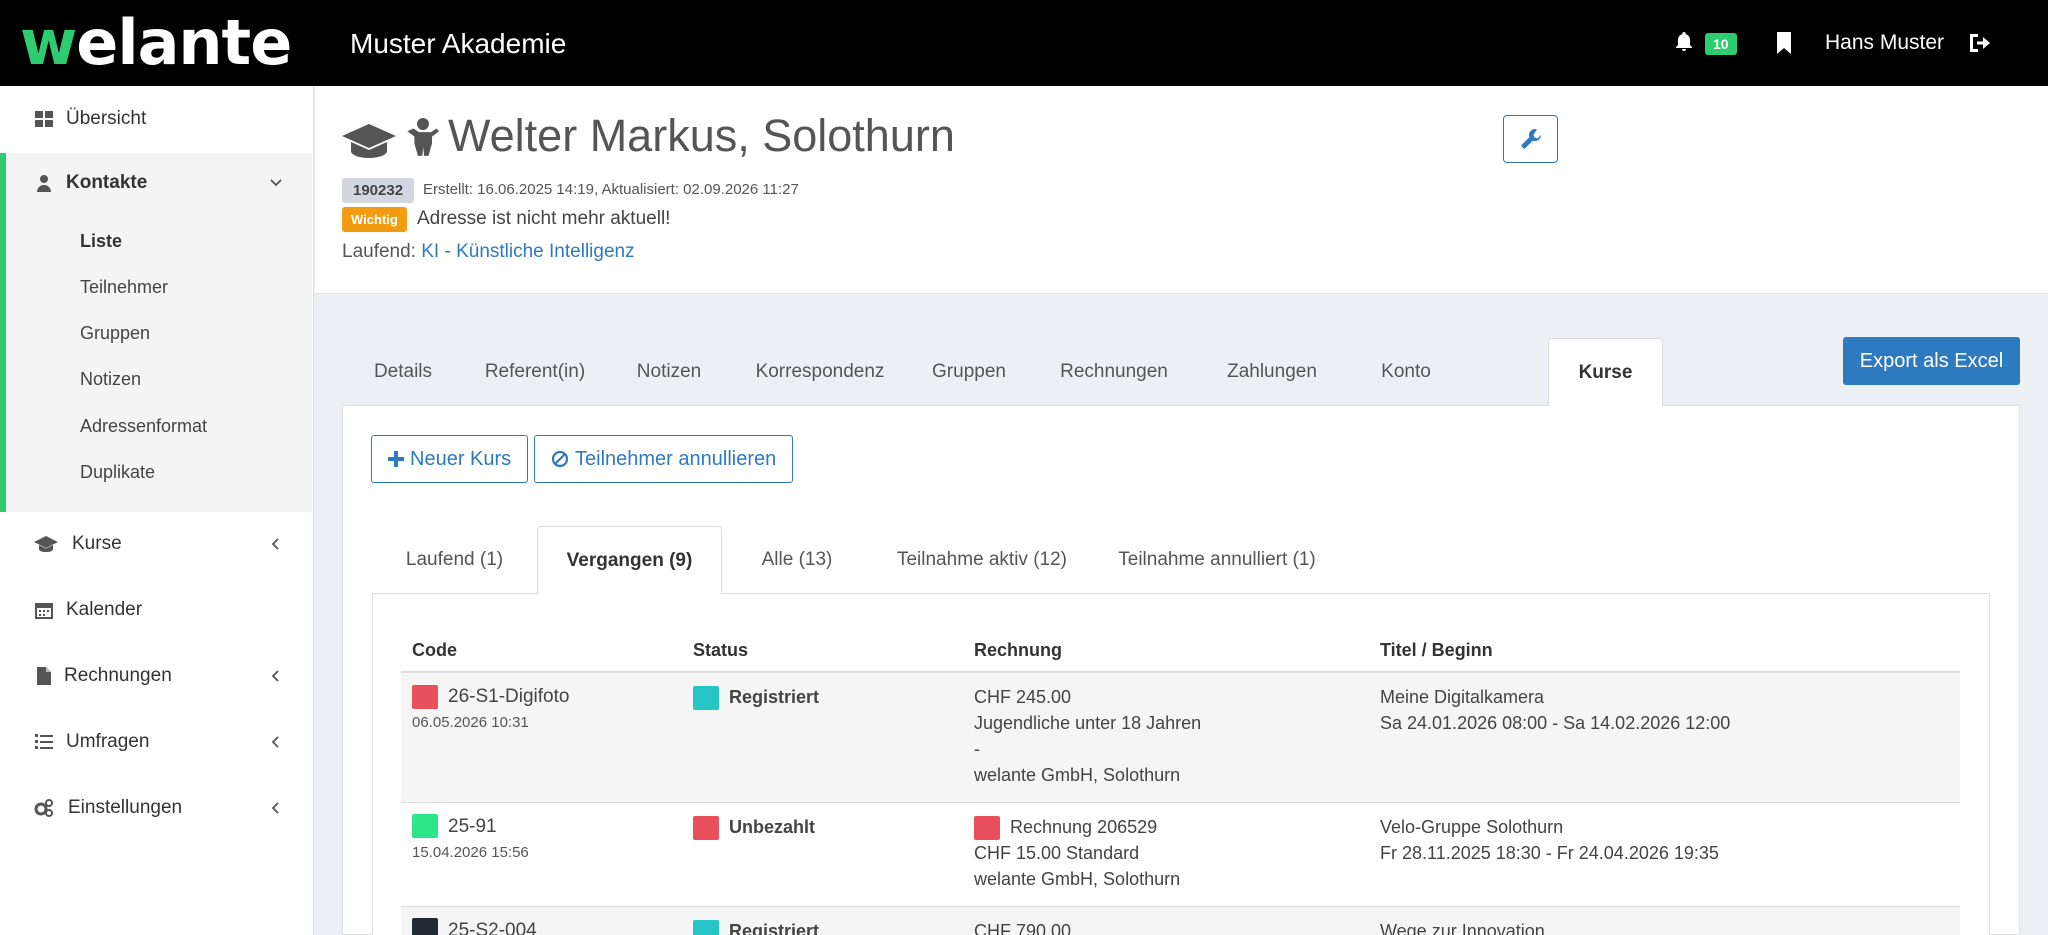 The height and width of the screenshot is (935, 2048). What do you see at coordinates (403, 372) in the screenshot?
I see `tab-details: Details` at bounding box center [403, 372].